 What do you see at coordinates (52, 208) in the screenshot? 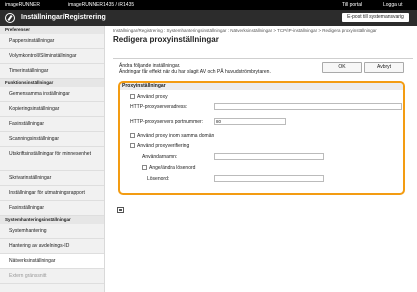
I see `sidebar-item-fax-settings-2: Faxinställningar` at bounding box center [52, 208].